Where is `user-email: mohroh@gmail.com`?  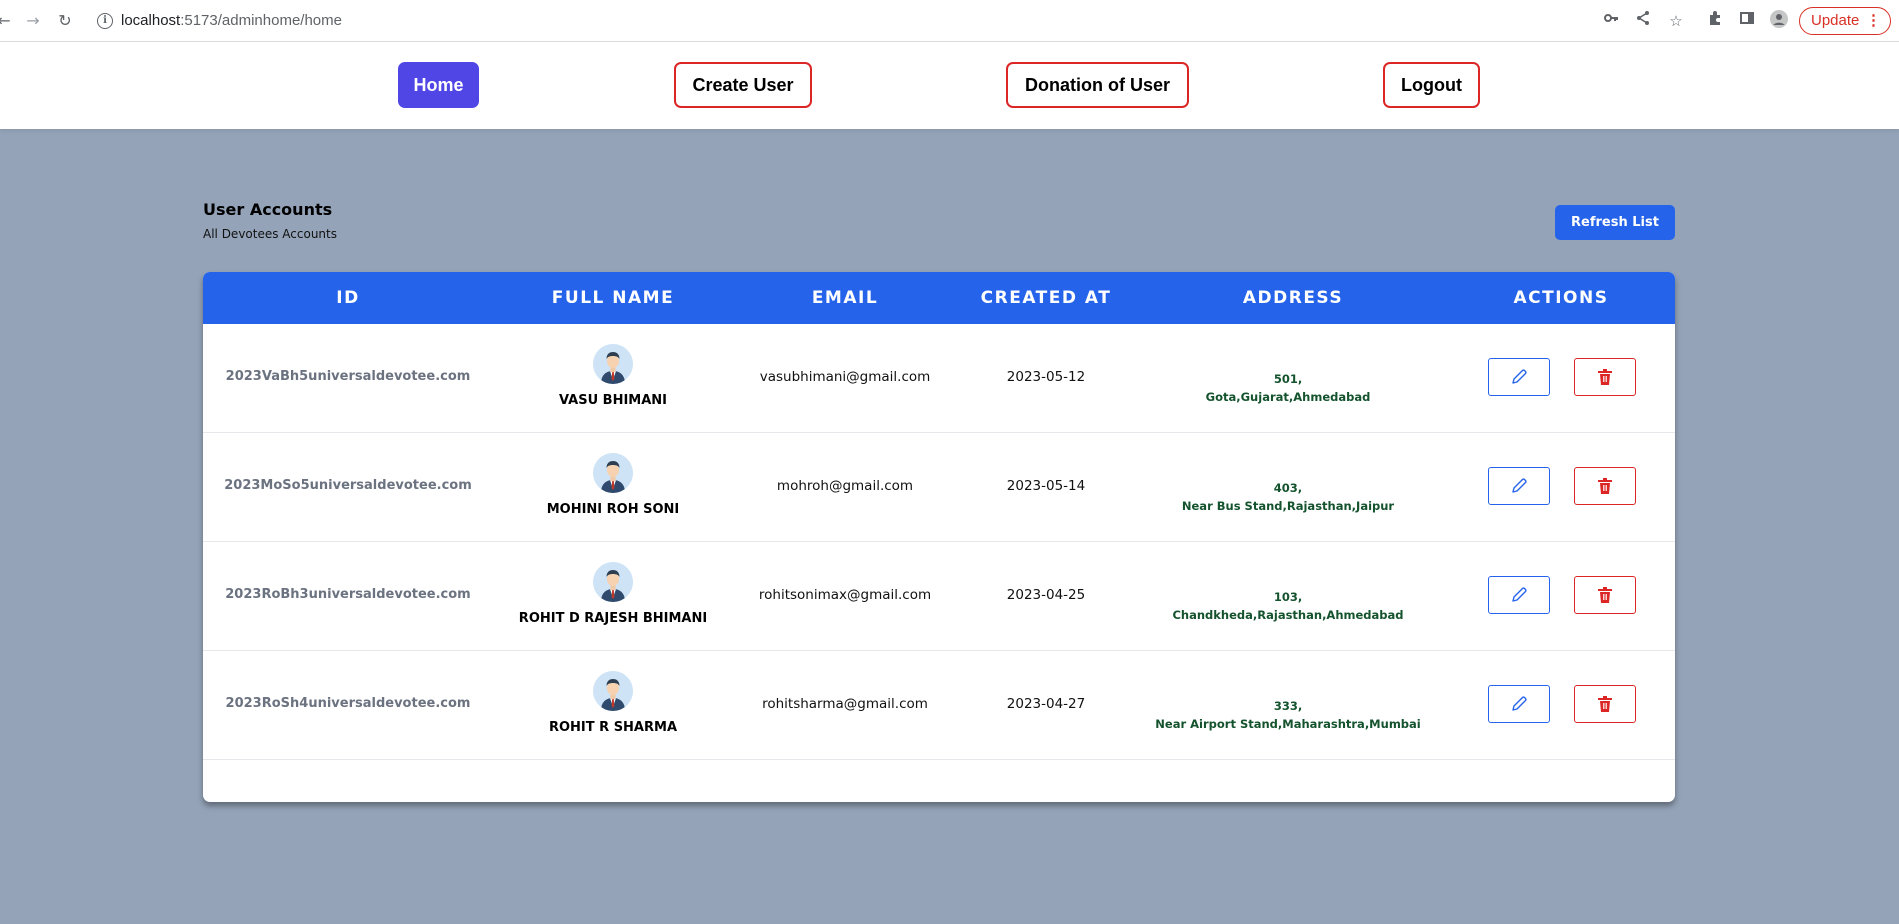
user-email: mohroh@gmail.com is located at coordinates (845, 486).